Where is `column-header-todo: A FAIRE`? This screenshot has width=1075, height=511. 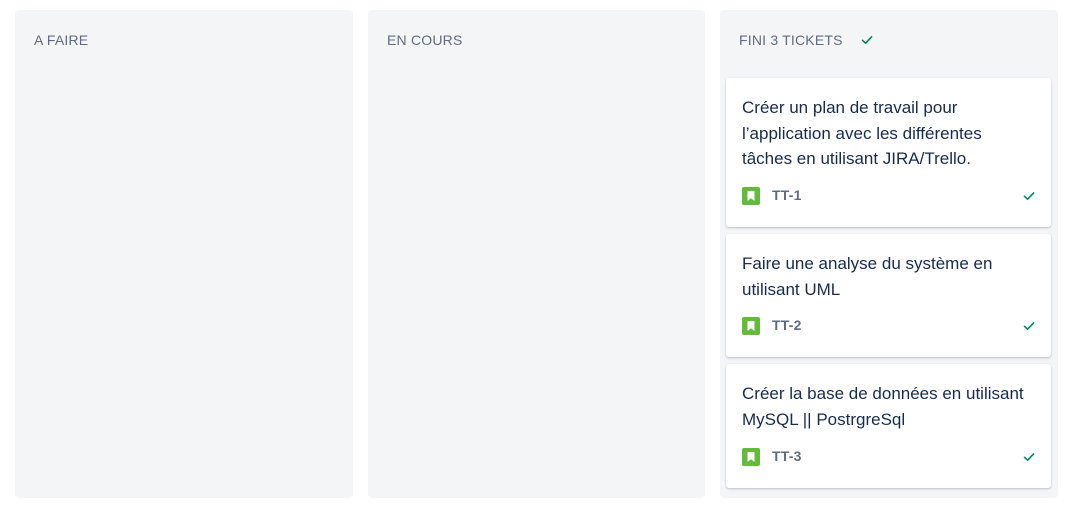 column-header-todo: A FAIRE is located at coordinates (61, 40).